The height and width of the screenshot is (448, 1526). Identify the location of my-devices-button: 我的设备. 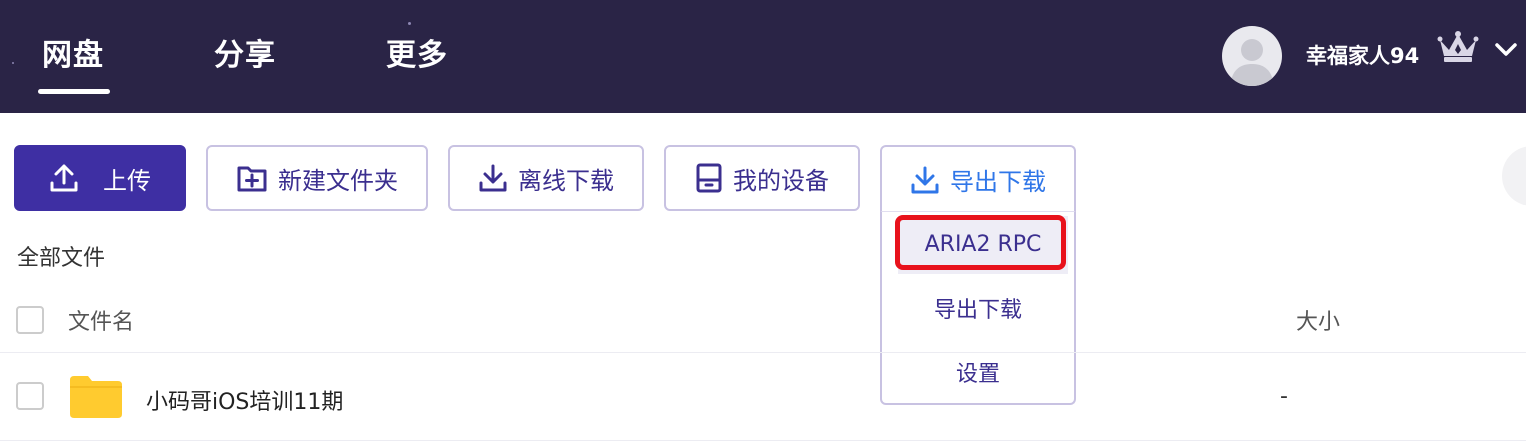
(762, 178).